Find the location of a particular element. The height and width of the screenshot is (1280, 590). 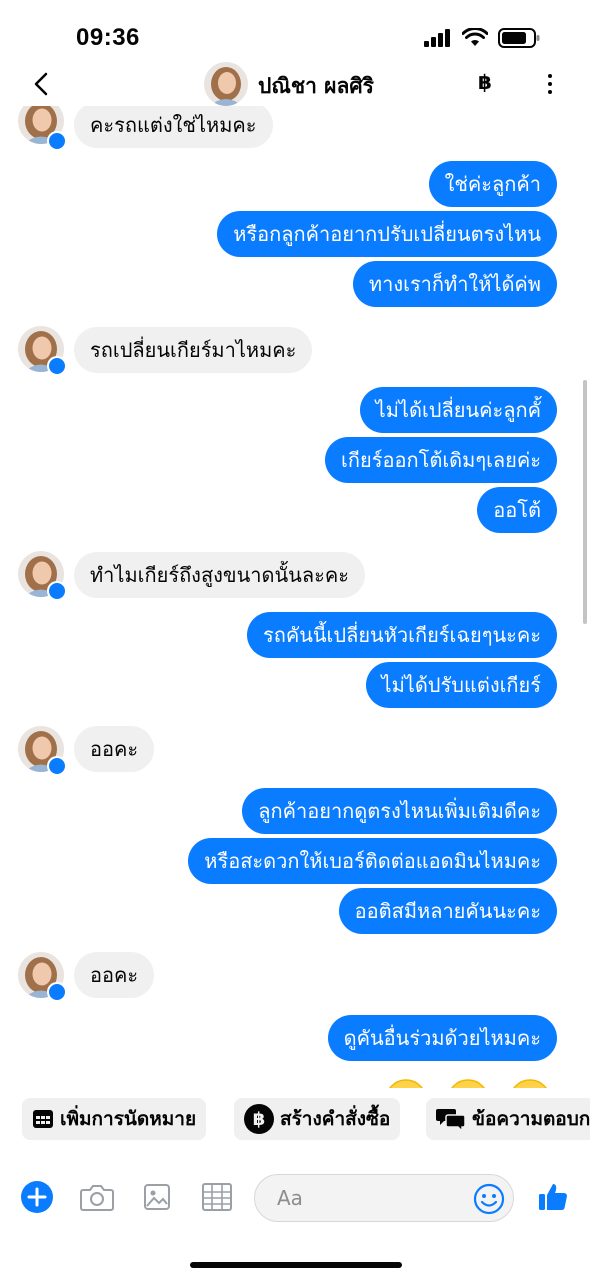

outgoing-message: เกียร์ออกโต้เดิมๆเลยค่ะ is located at coordinates (441, 460).